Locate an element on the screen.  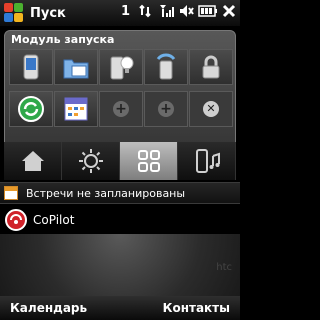
data-connection-icon is located at coordinates (146, 11).